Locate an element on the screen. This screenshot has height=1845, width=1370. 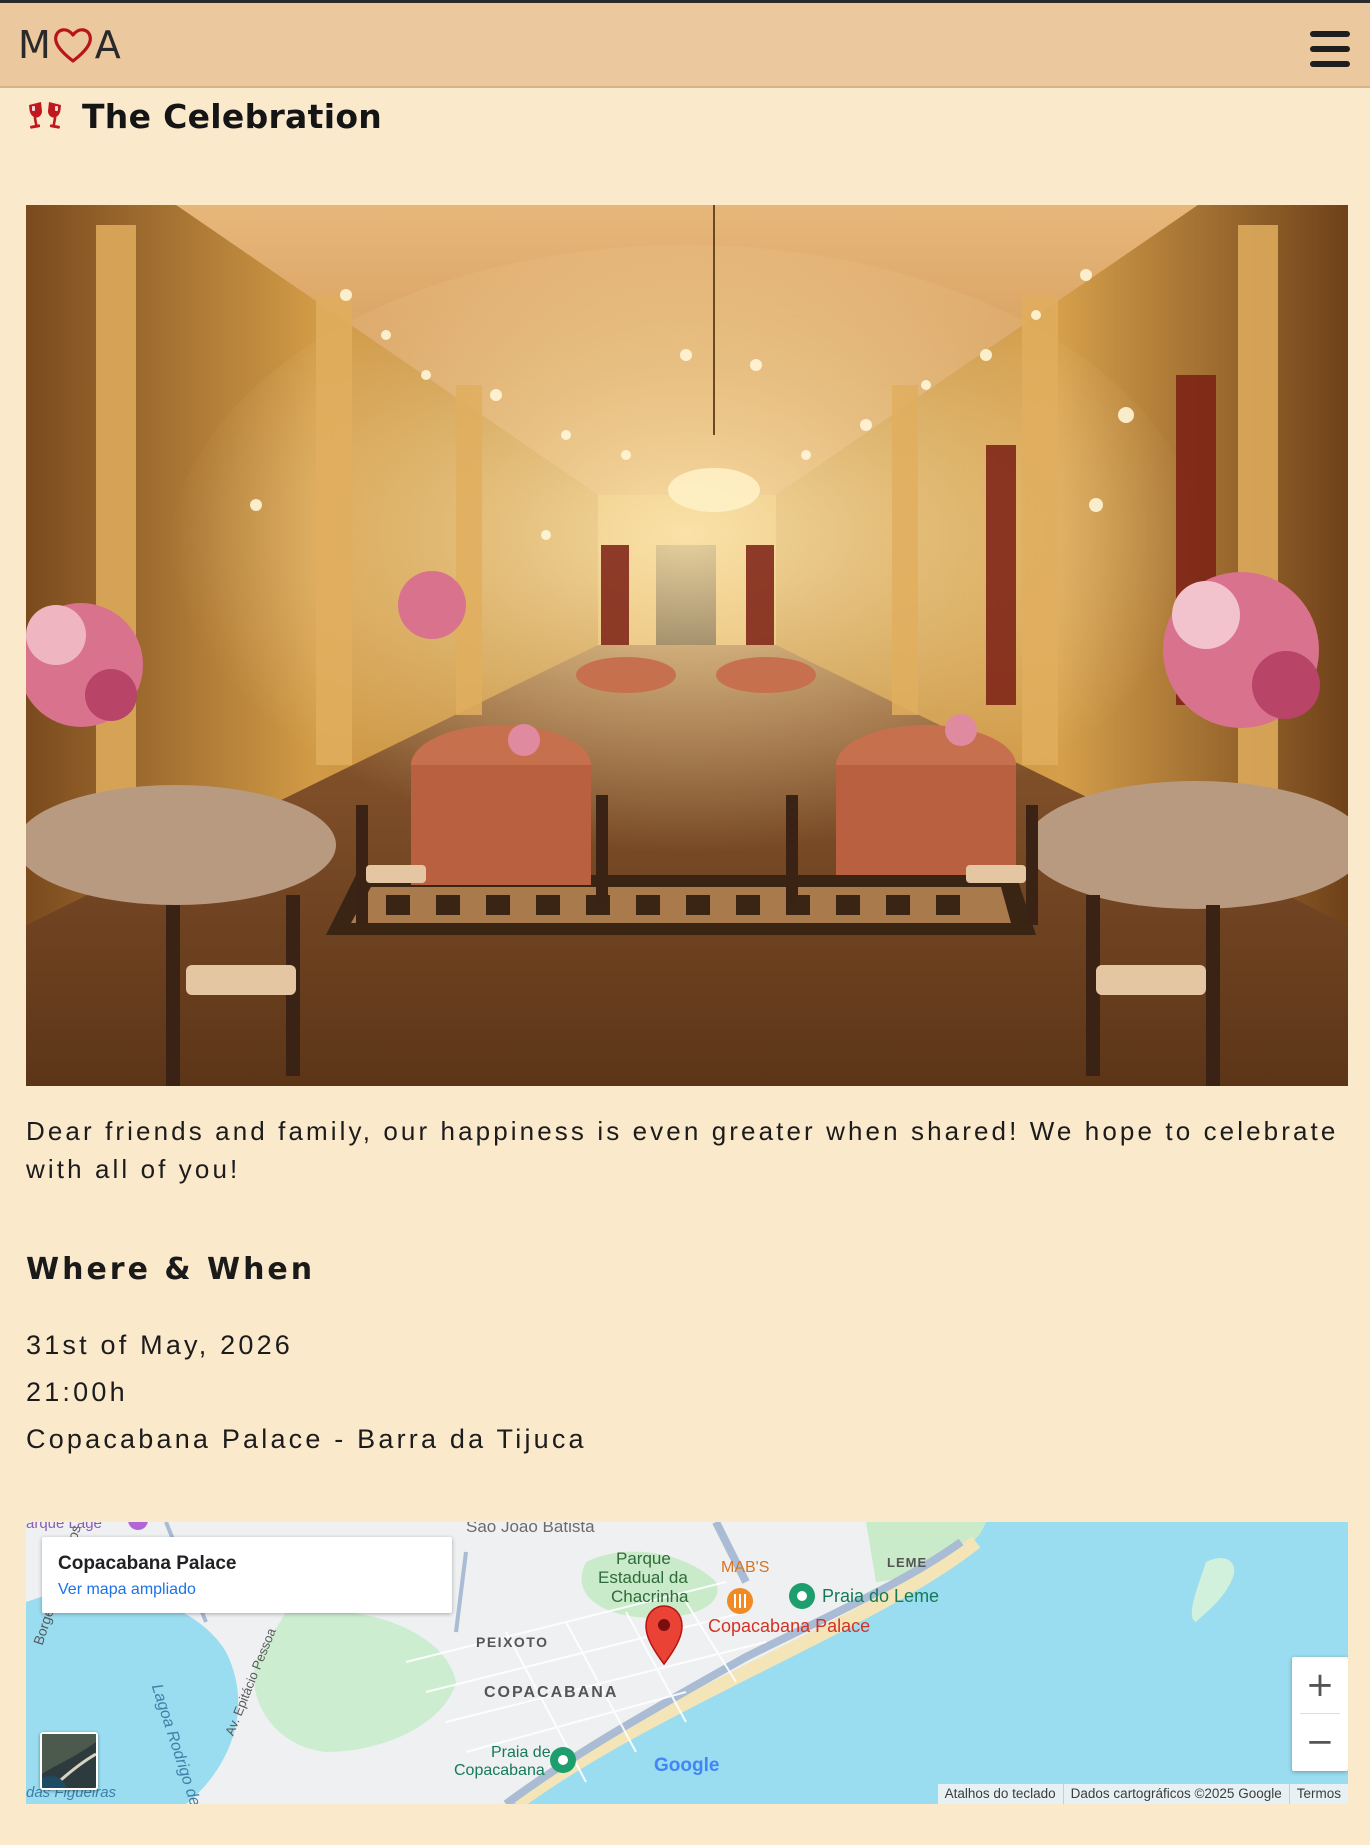
event-date: 31st of May, 2026 is located at coordinates (160, 1345).